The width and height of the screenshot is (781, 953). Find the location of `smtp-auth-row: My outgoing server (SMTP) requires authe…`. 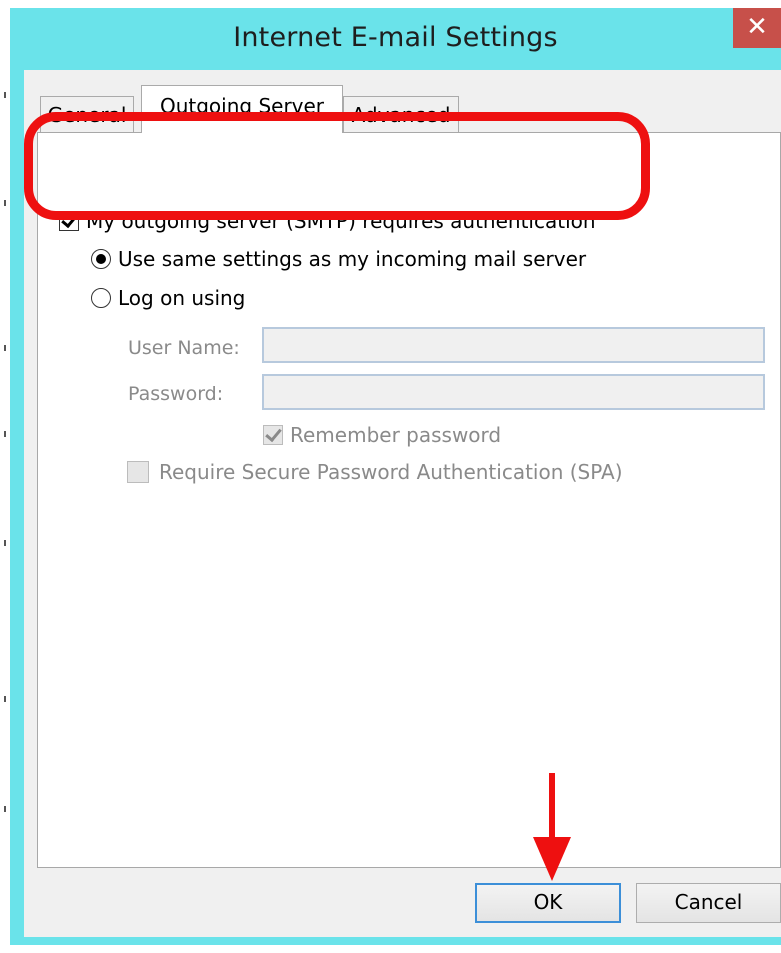

smtp-auth-row: My outgoing server (SMTP) requires authe… is located at coordinates (327, 221).